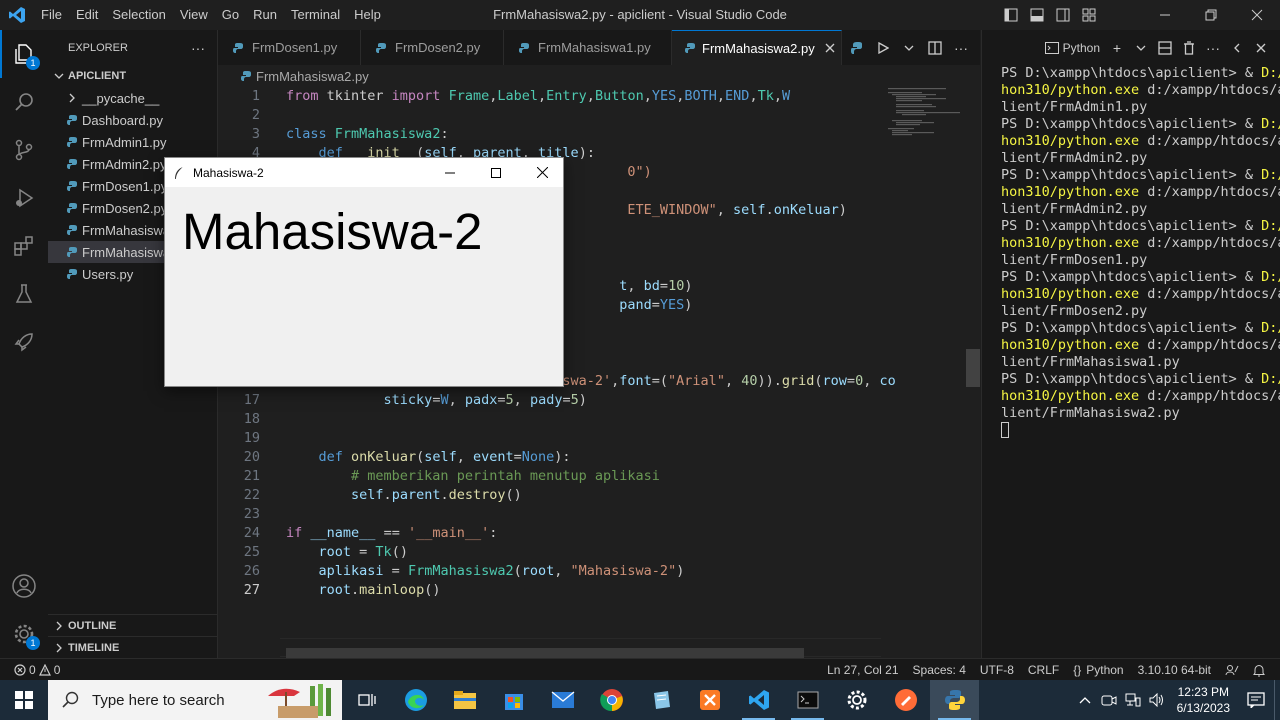  Describe the element at coordinates (230, 15) in the screenshot. I see `menu-go: Go` at that location.